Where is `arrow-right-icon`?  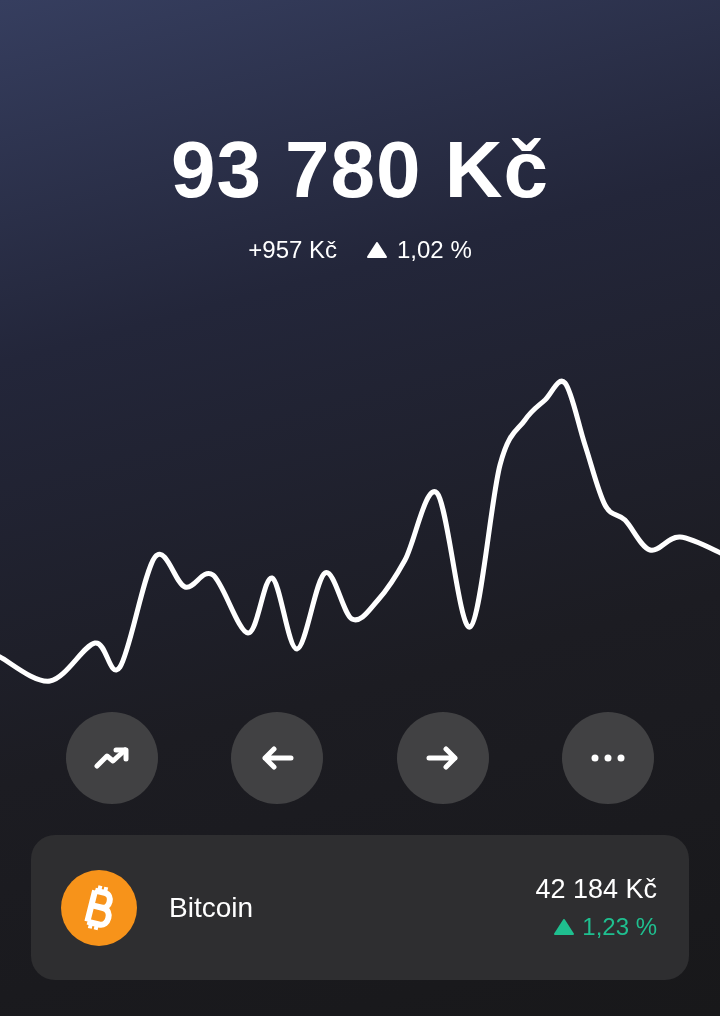 arrow-right-icon is located at coordinates (442, 758).